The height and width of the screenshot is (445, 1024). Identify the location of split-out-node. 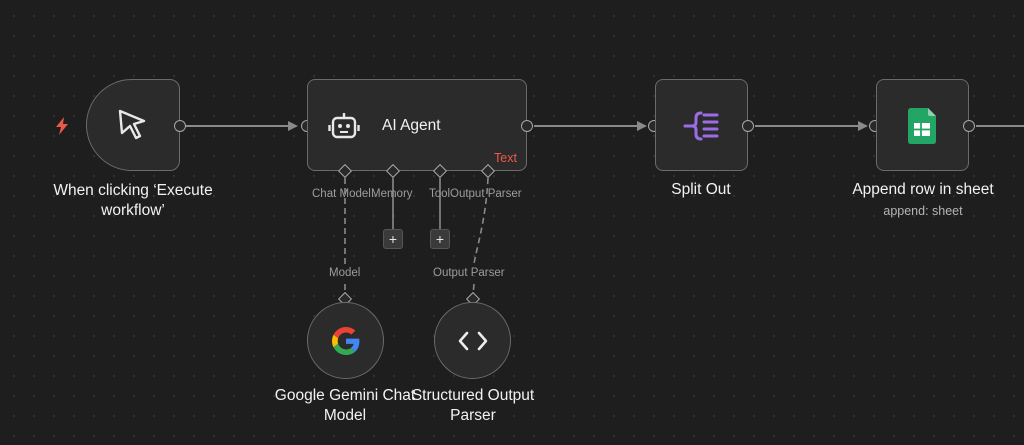
(701, 125).